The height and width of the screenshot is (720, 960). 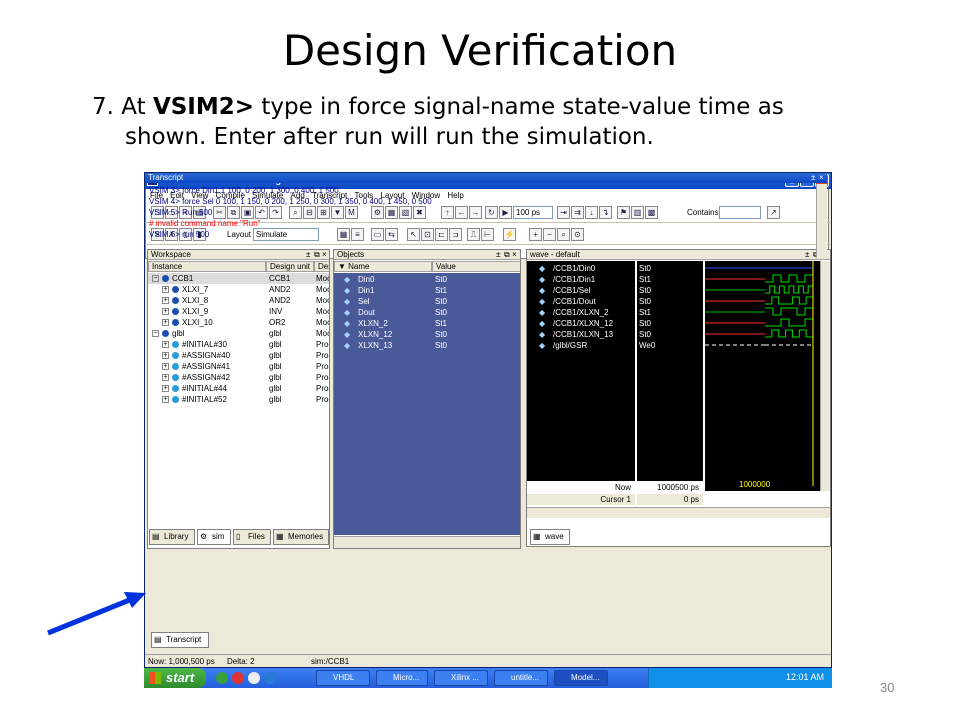 What do you see at coordinates (391, 234) in the screenshot?
I see `window-split-icon: ⇆` at bounding box center [391, 234].